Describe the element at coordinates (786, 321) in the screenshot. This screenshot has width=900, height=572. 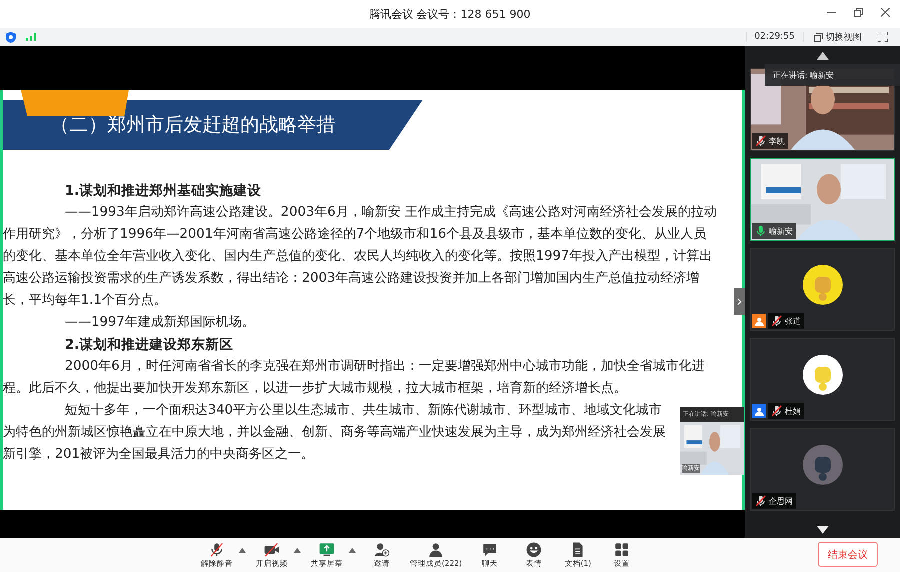
I see `participant-name: 张道` at that location.